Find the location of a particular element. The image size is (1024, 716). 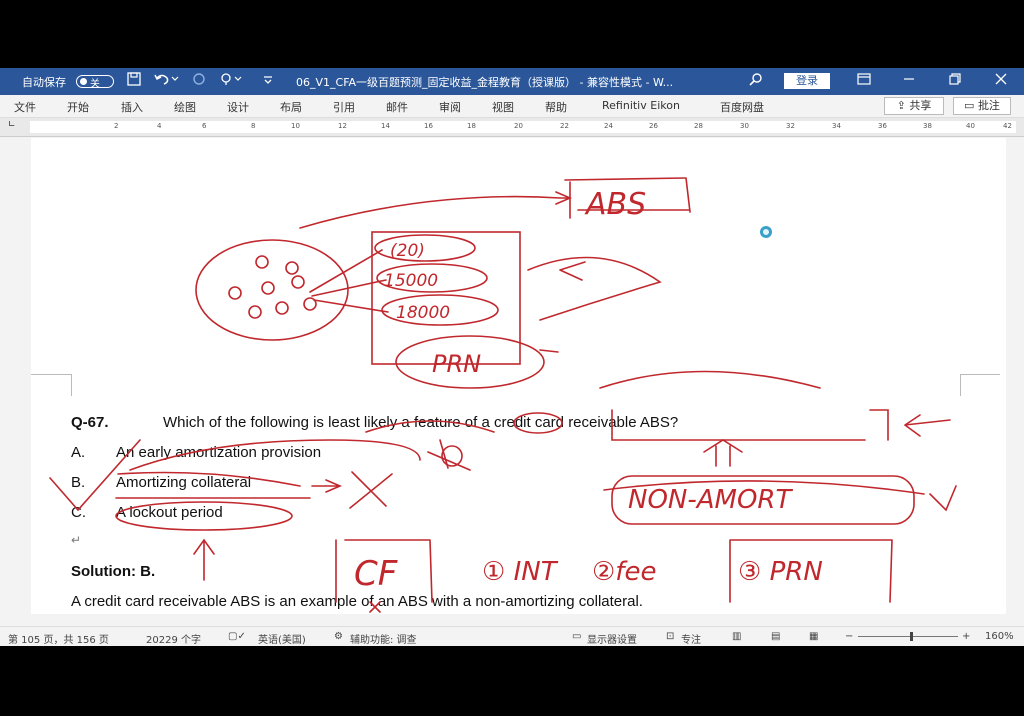

undo-icon is located at coordinates (167, 81).